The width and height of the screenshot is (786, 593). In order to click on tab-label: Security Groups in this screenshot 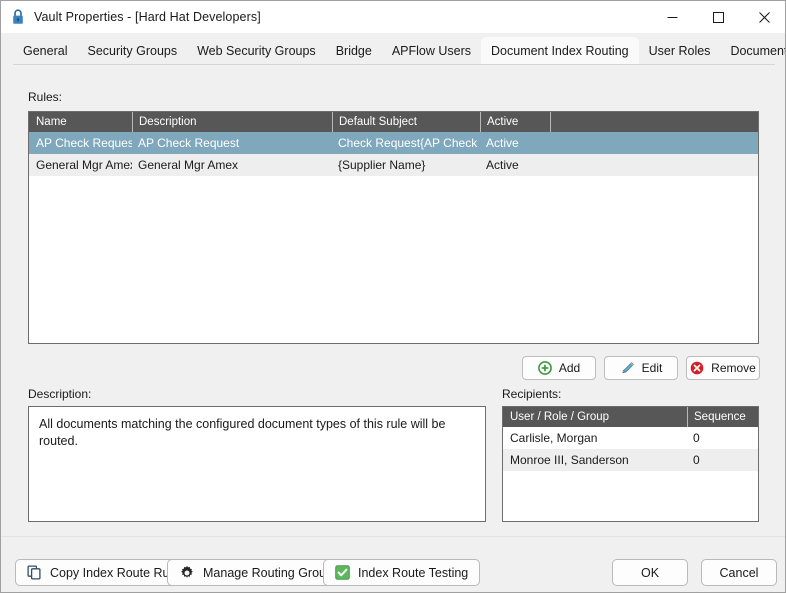, I will do `click(132, 51)`.